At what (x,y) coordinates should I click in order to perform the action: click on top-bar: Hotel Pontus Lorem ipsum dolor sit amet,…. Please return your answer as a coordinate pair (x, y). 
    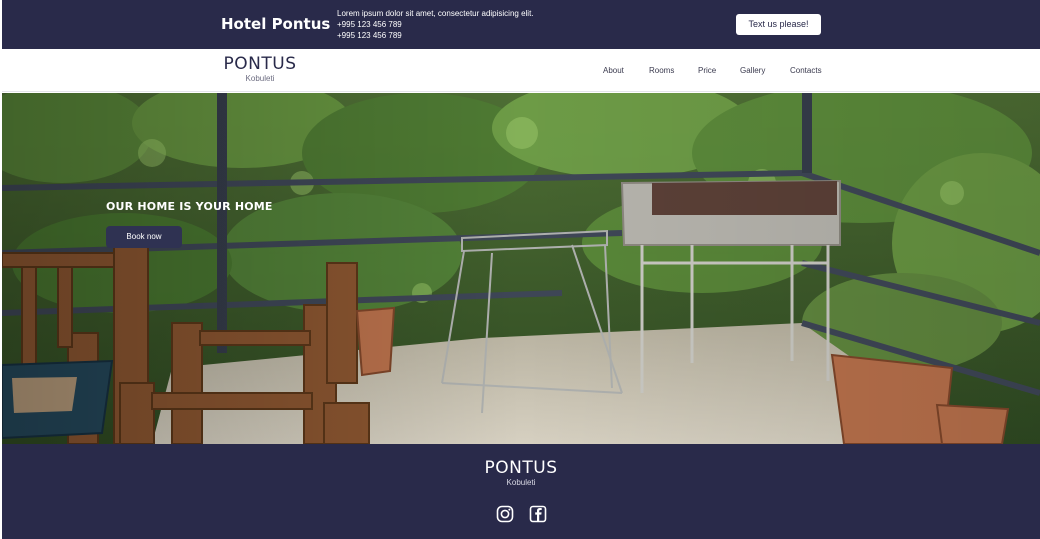
    Looking at the image, I should click on (521, 24).